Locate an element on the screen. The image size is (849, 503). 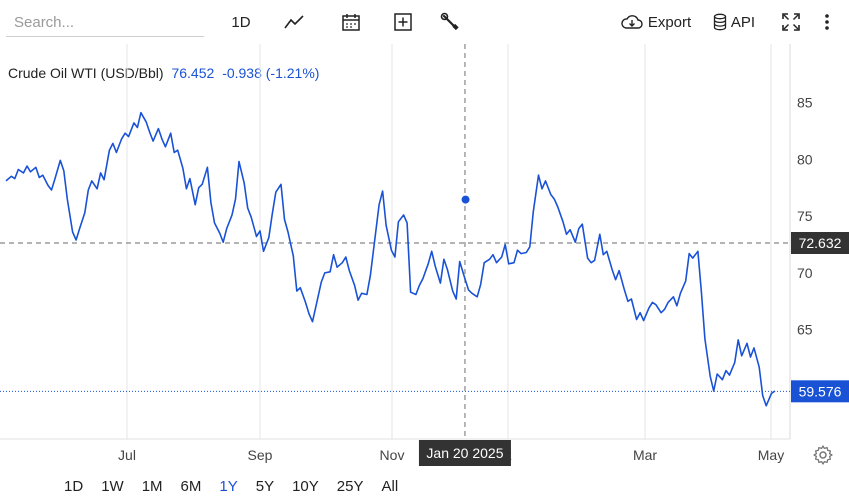
crosshair-y-label: 72.632 is located at coordinates (820, 243).